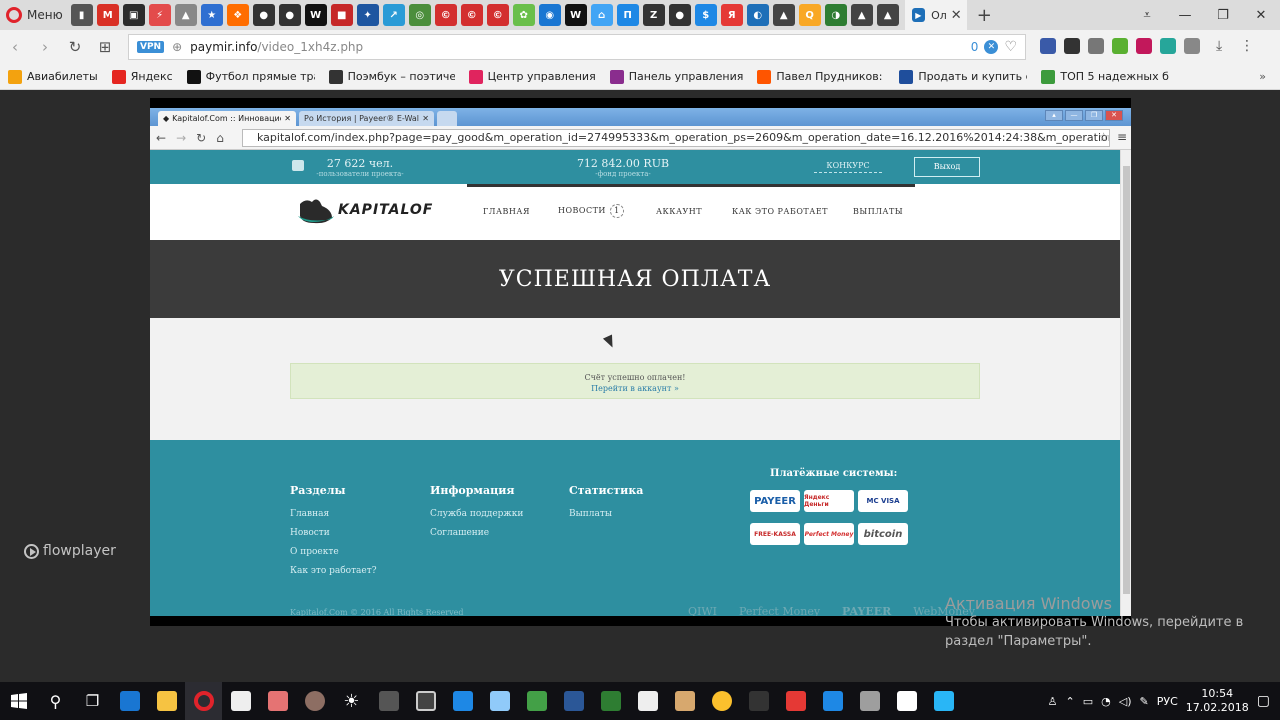  Describe the element at coordinates (775, 501) in the screenshot. I see `payeer-logo: PAYEER` at that location.